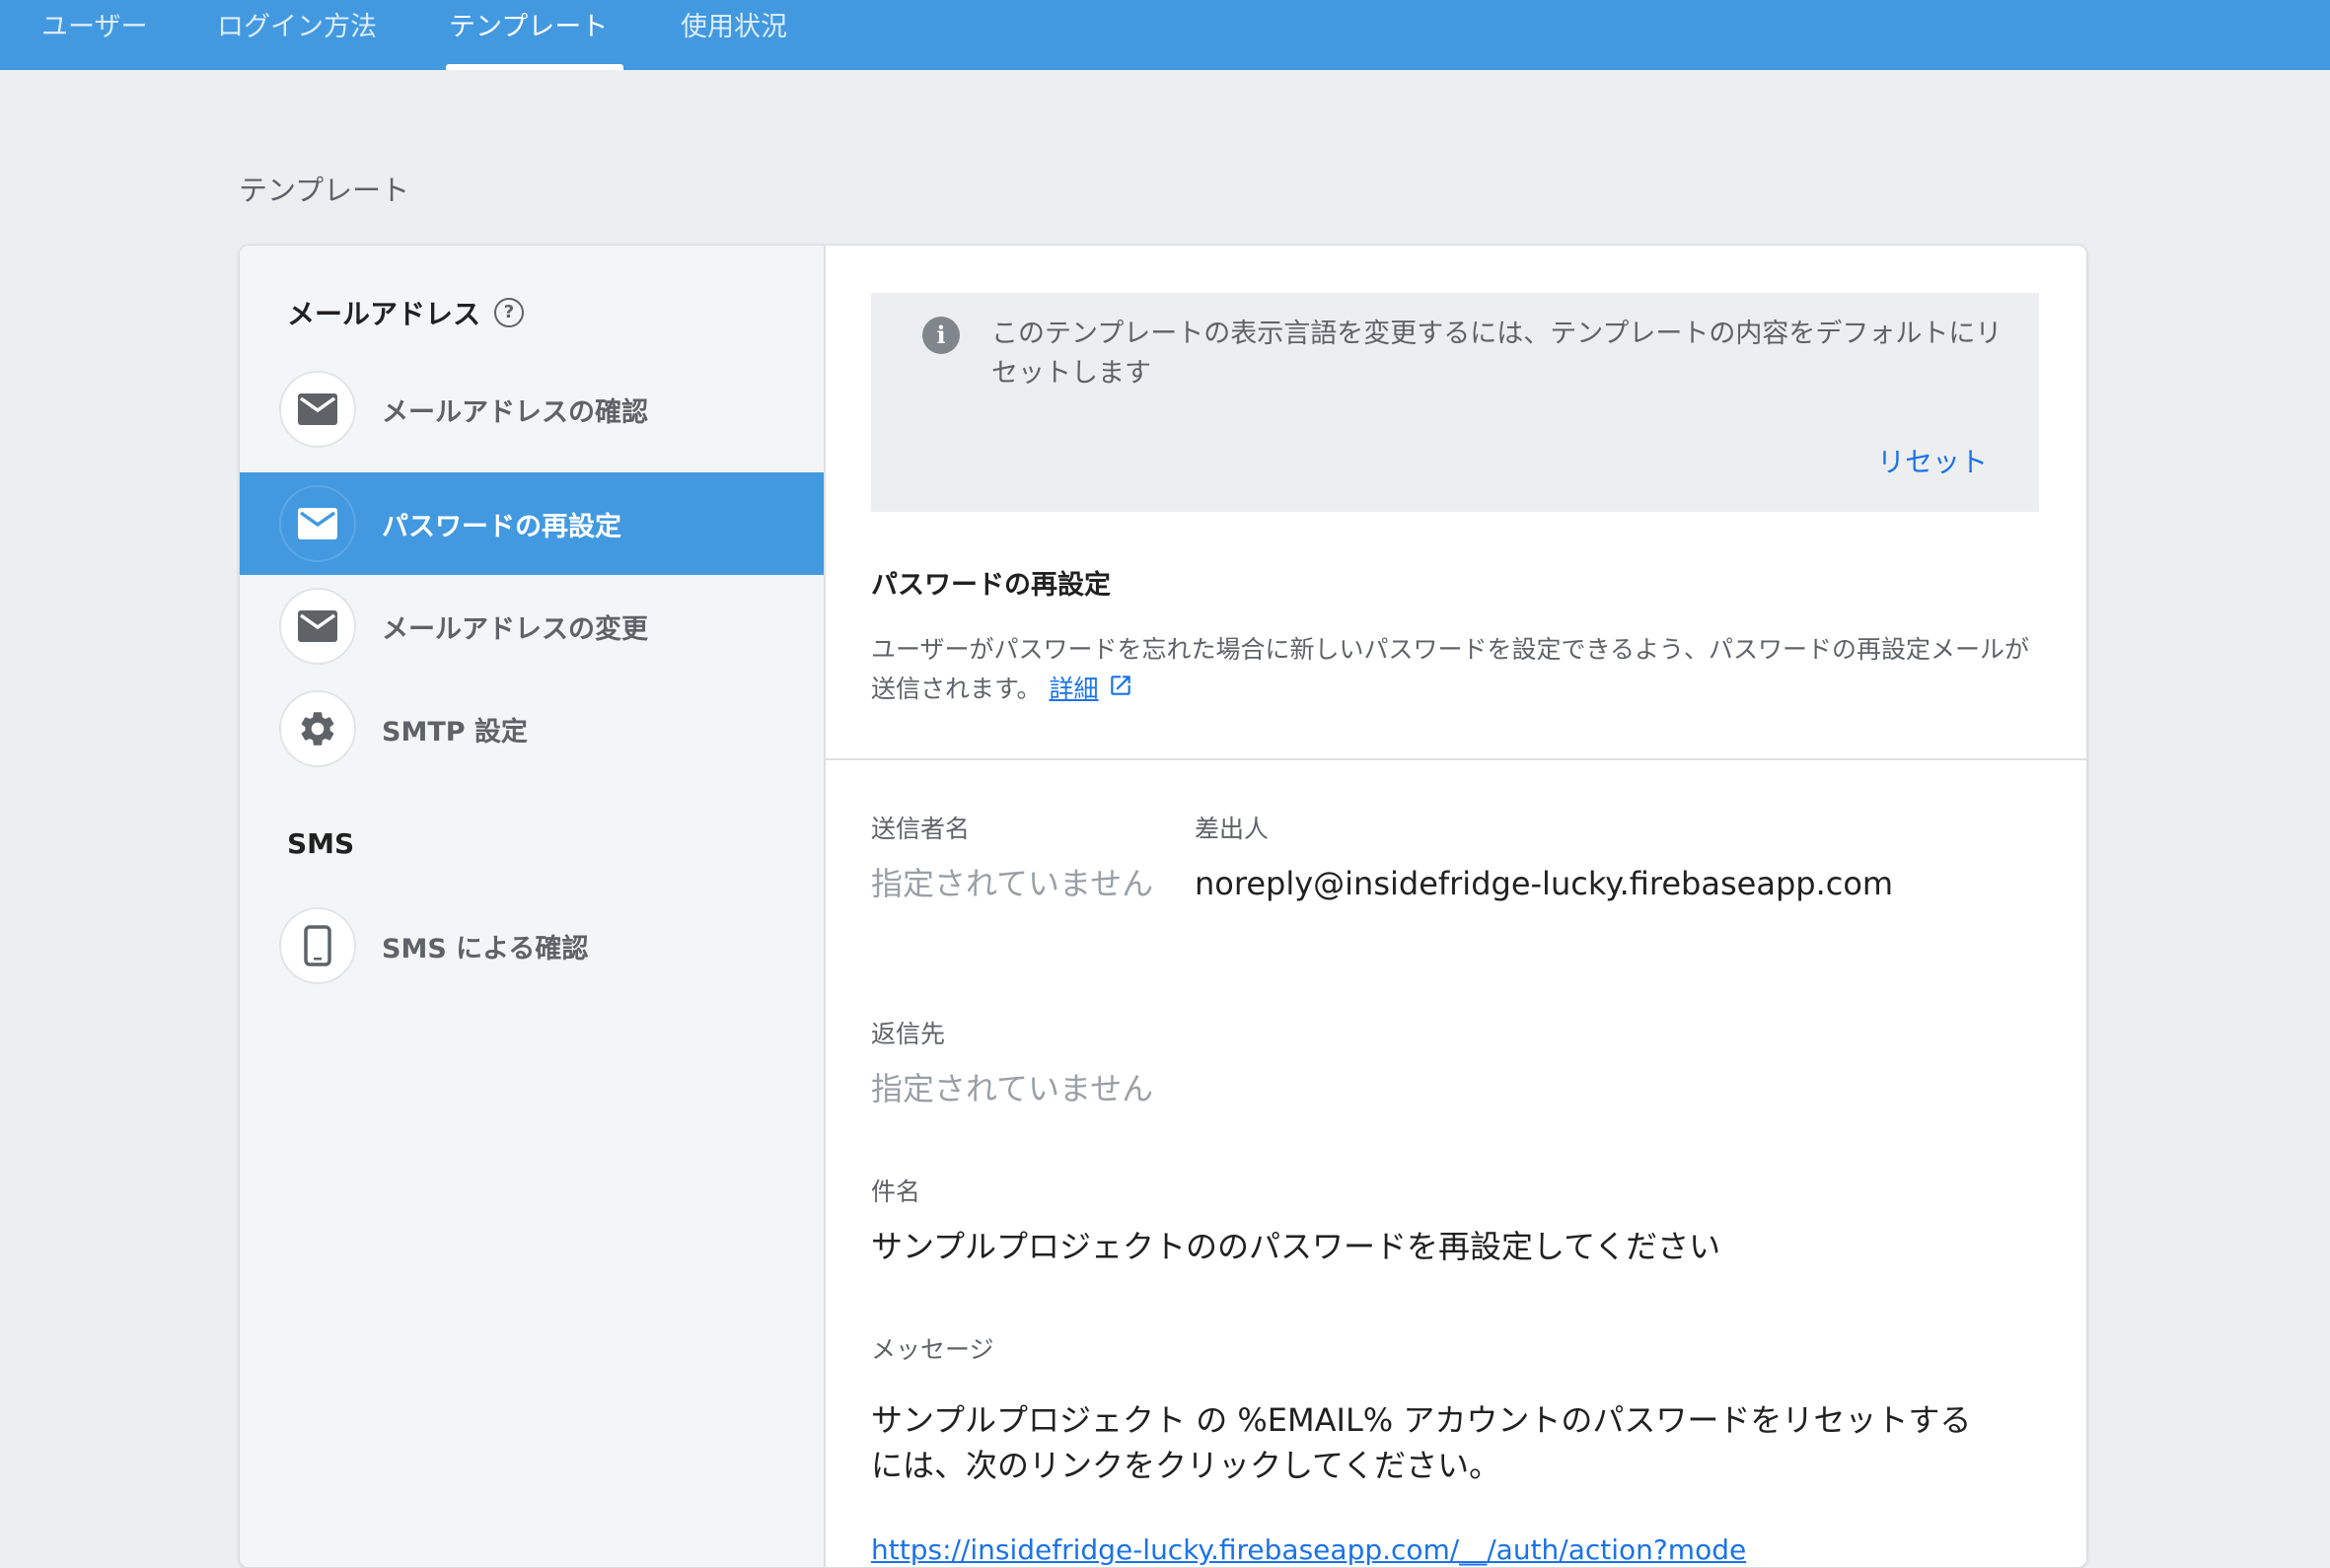 Image resolution: width=2330 pixels, height=1568 pixels. What do you see at coordinates (1233, 829) in the screenshot?
I see `from-label: 差出人` at bounding box center [1233, 829].